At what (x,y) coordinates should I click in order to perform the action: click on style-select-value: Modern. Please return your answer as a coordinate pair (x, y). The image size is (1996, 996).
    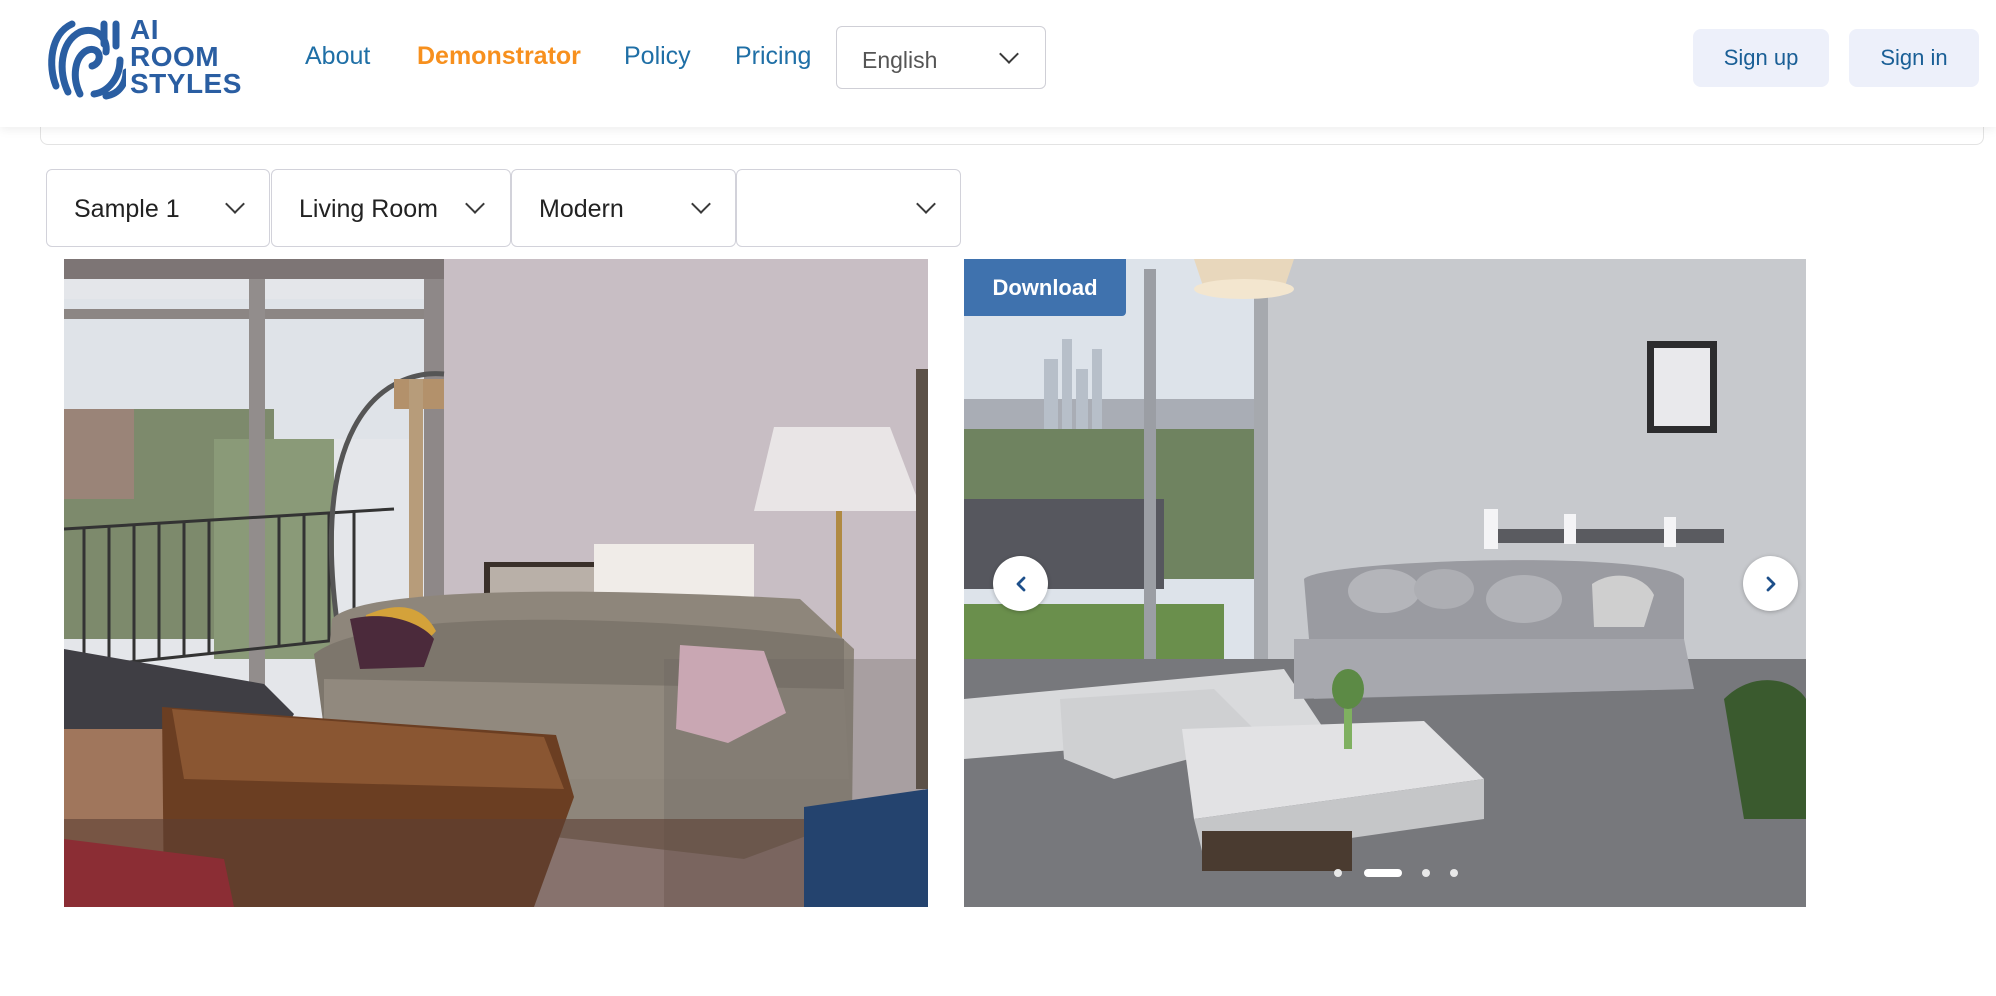
    Looking at the image, I should click on (581, 209).